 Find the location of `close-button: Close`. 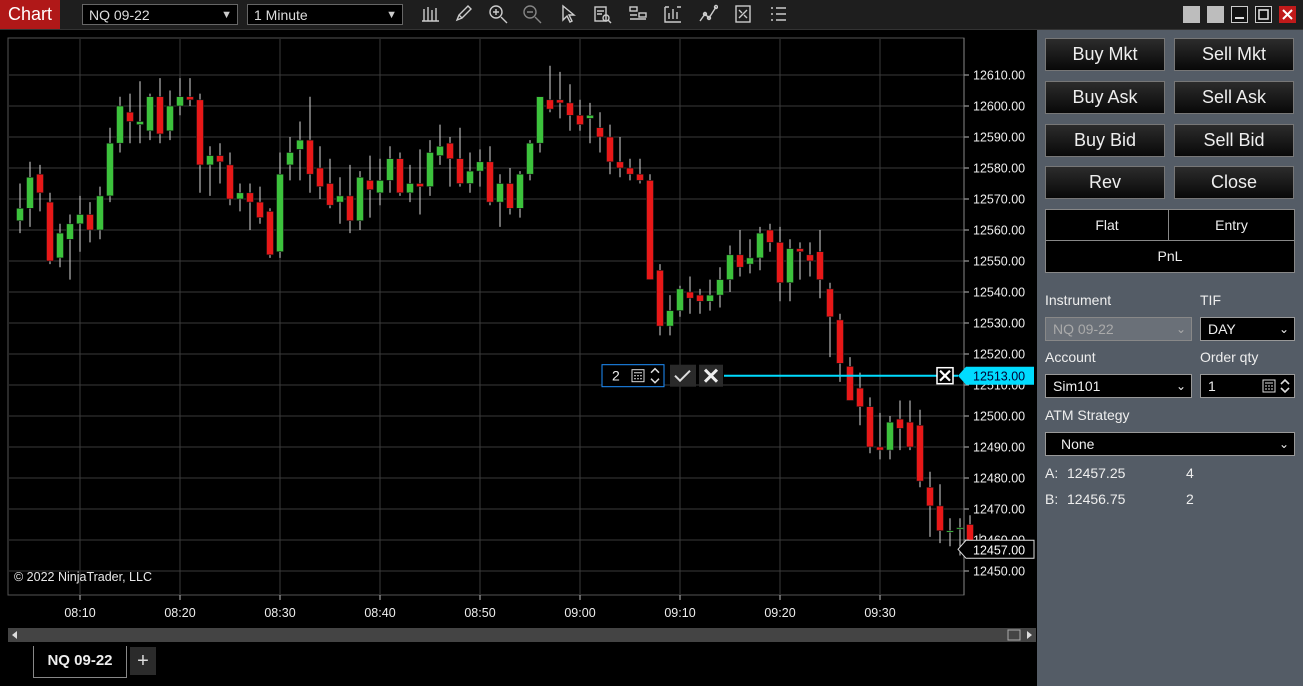

close-button: Close is located at coordinates (1234, 182).